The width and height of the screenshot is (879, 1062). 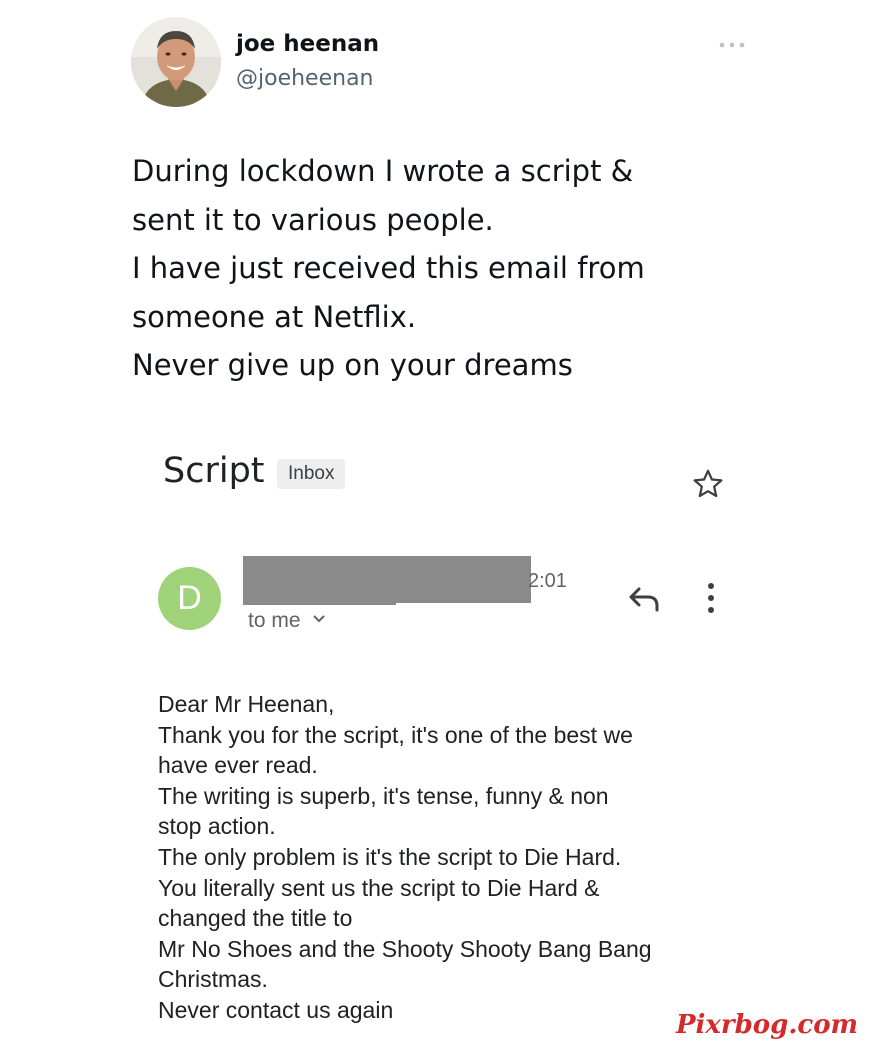 I want to click on more-vertical-icon, so click(x=711, y=598).